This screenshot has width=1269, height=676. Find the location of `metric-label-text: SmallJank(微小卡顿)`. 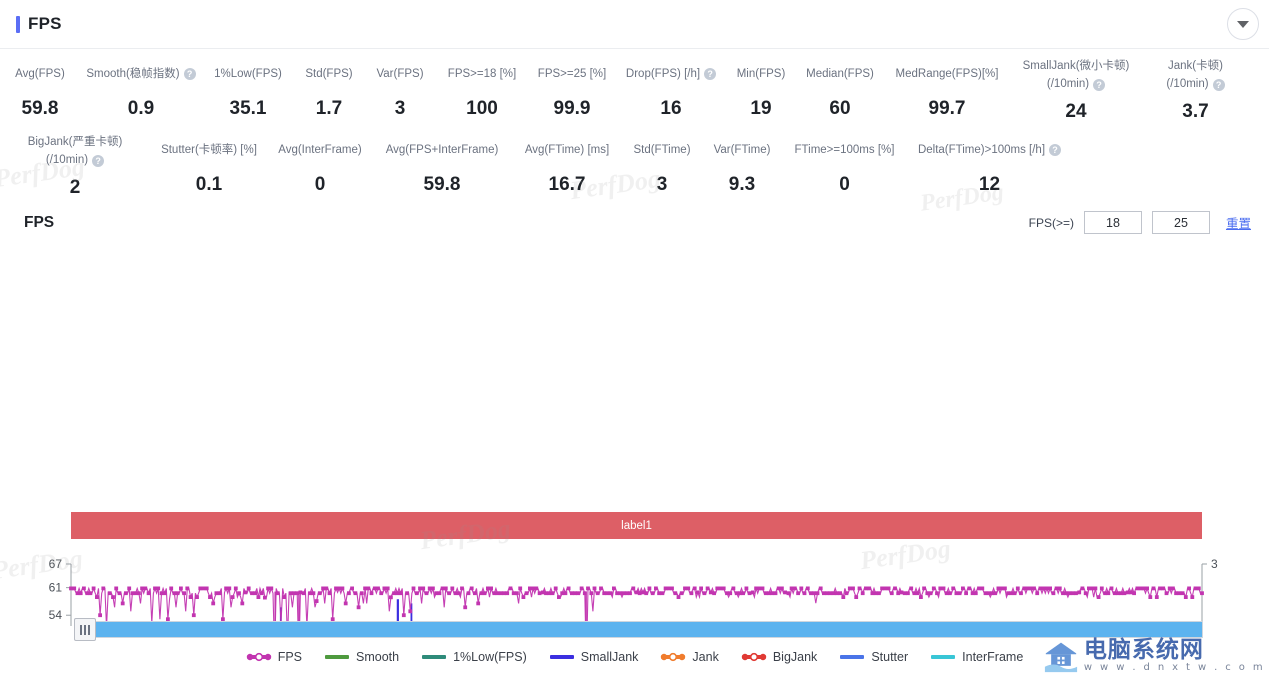

metric-label-text: SmallJank(微小卡顿) is located at coordinates (1076, 66).